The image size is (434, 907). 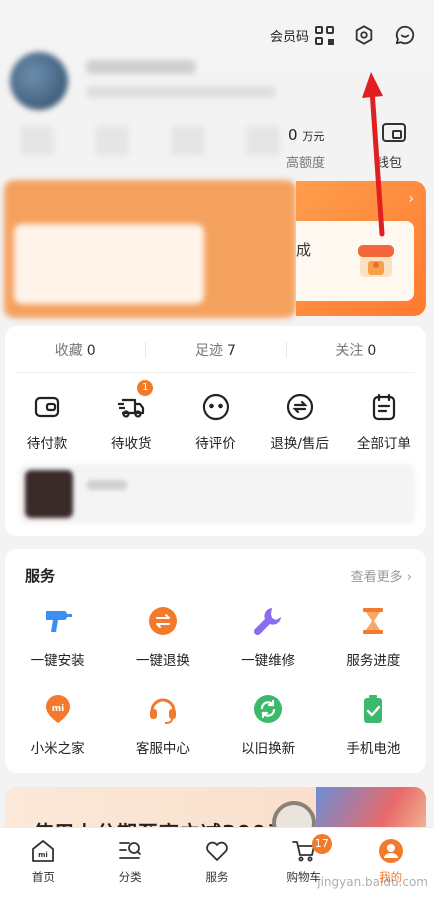 What do you see at coordinates (268, 661) in the screenshot?
I see `service-label: 一键维修` at bounding box center [268, 661].